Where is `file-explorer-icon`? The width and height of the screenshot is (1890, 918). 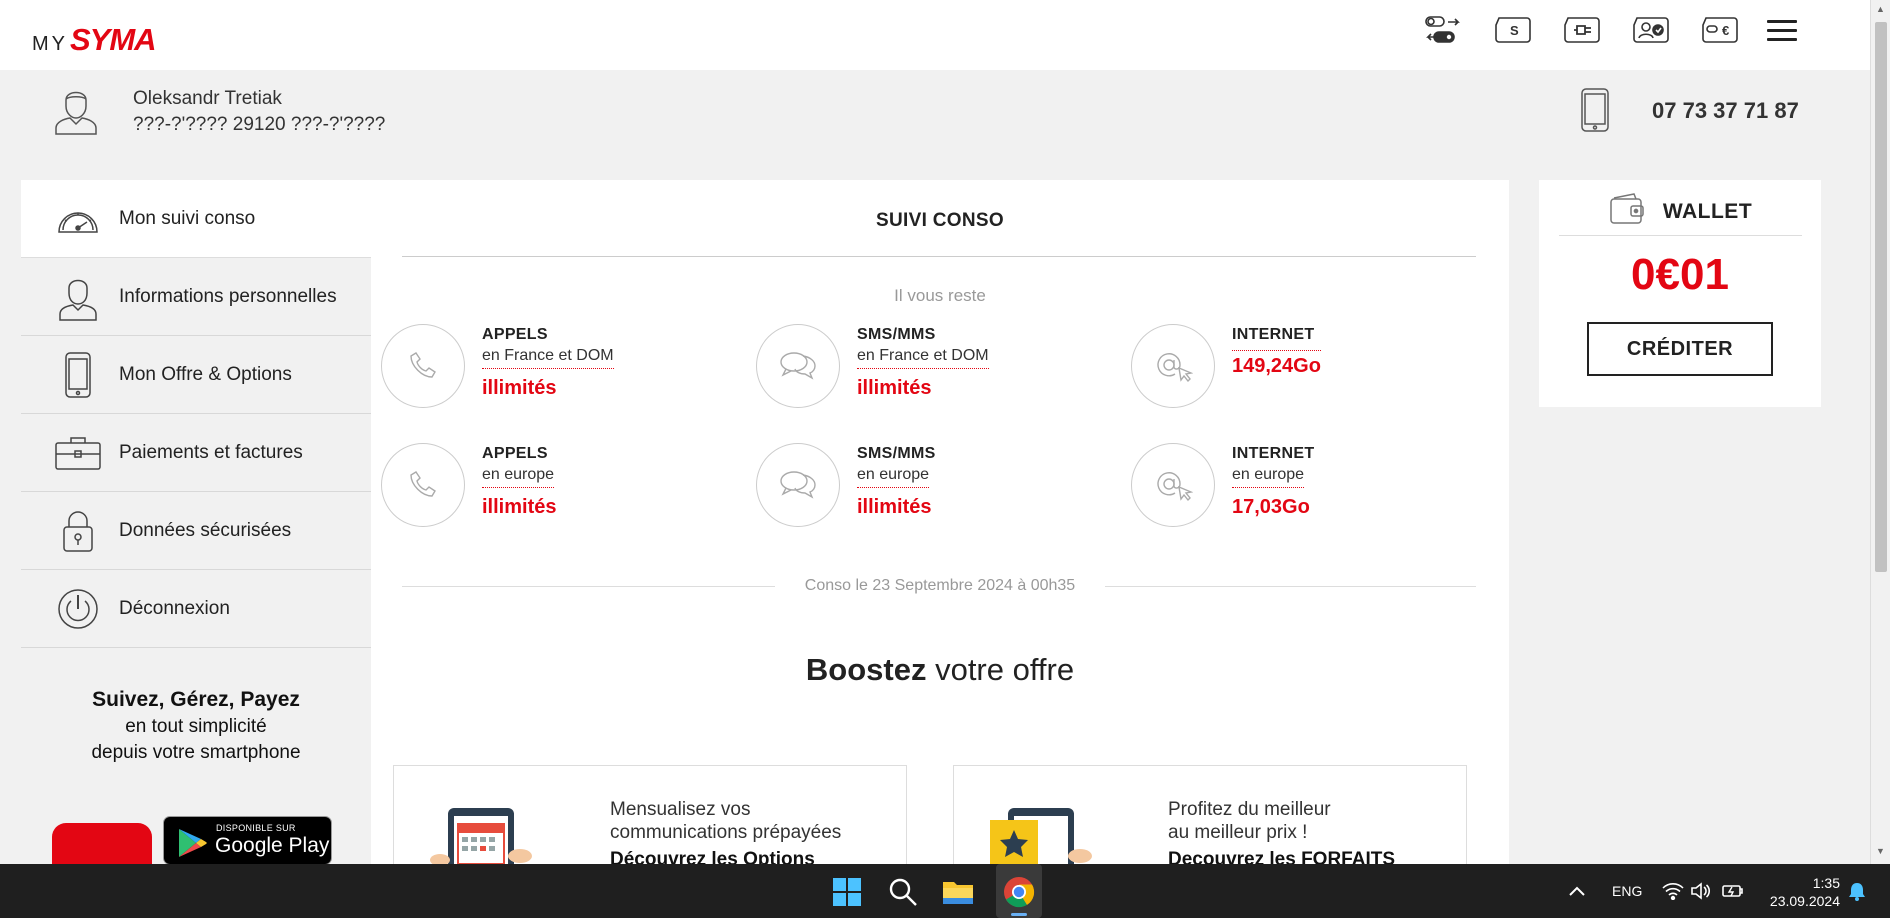 file-explorer-icon is located at coordinates (958, 892).